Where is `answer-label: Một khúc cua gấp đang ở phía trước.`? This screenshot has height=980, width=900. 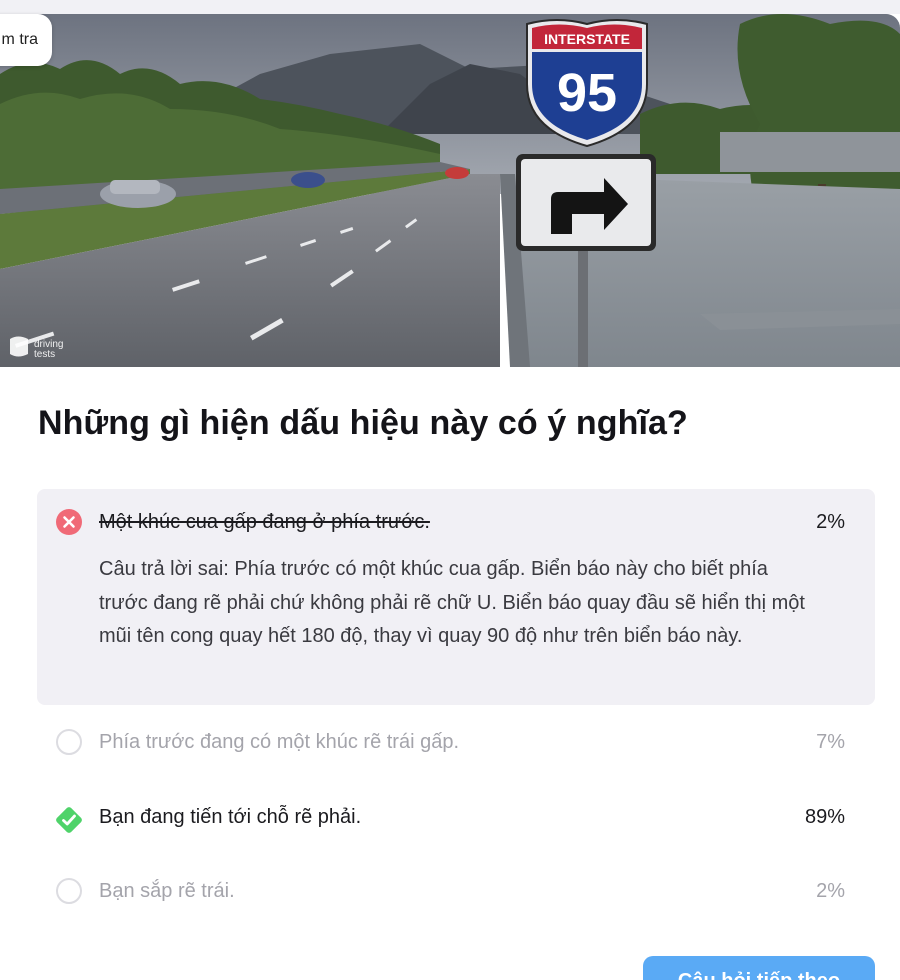
answer-label: Một khúc cua gấp đang ở phía trước. is located at coordinates (264, 522).